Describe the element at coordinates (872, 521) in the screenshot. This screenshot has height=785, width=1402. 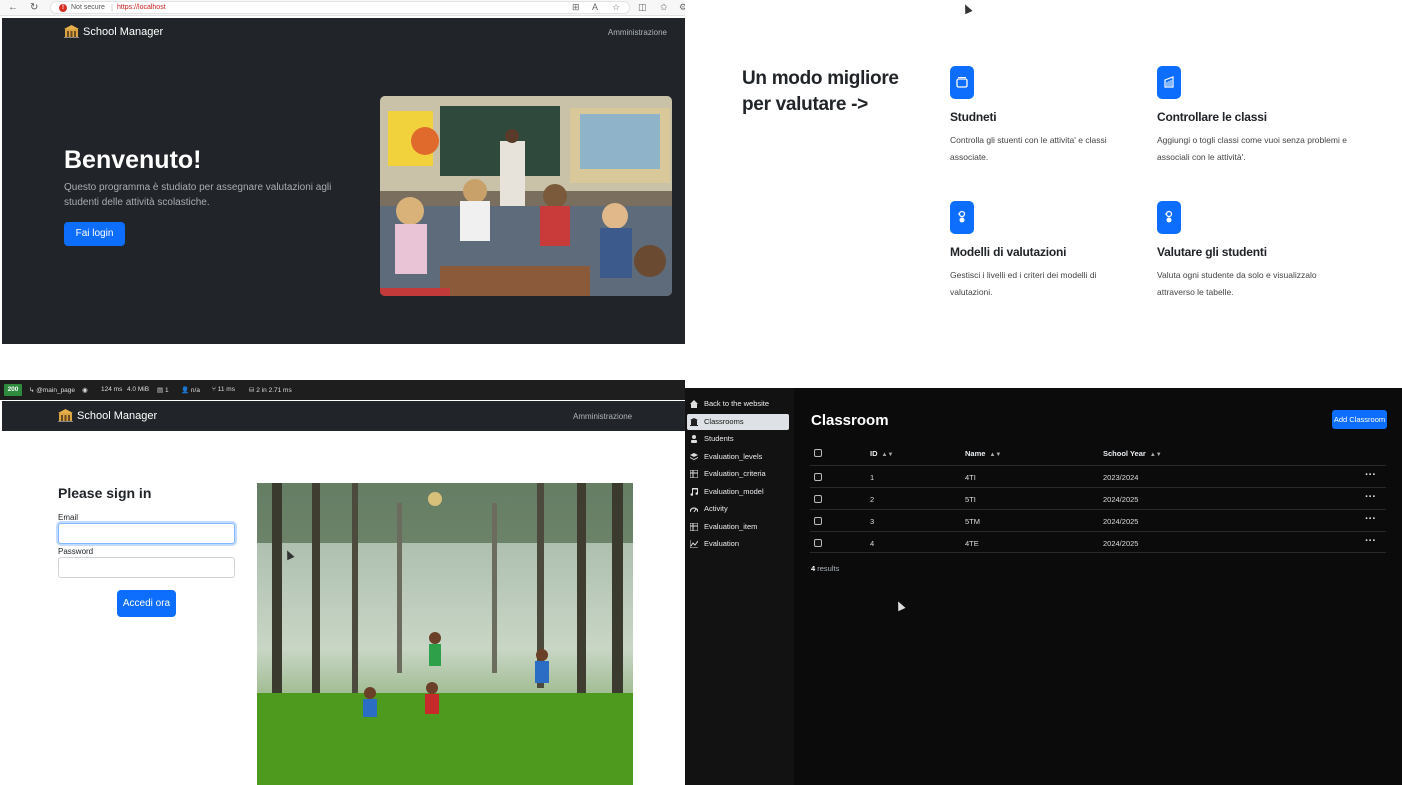
I see `cell-id: 3` at that location.